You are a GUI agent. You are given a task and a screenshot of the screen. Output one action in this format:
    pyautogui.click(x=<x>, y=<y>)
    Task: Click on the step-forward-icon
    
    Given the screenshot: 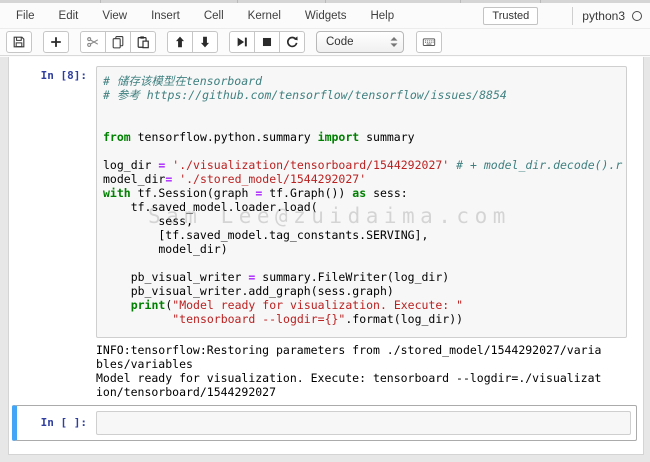 What is the action you would take?
    pyautogui.click(x=242, y=42)
    